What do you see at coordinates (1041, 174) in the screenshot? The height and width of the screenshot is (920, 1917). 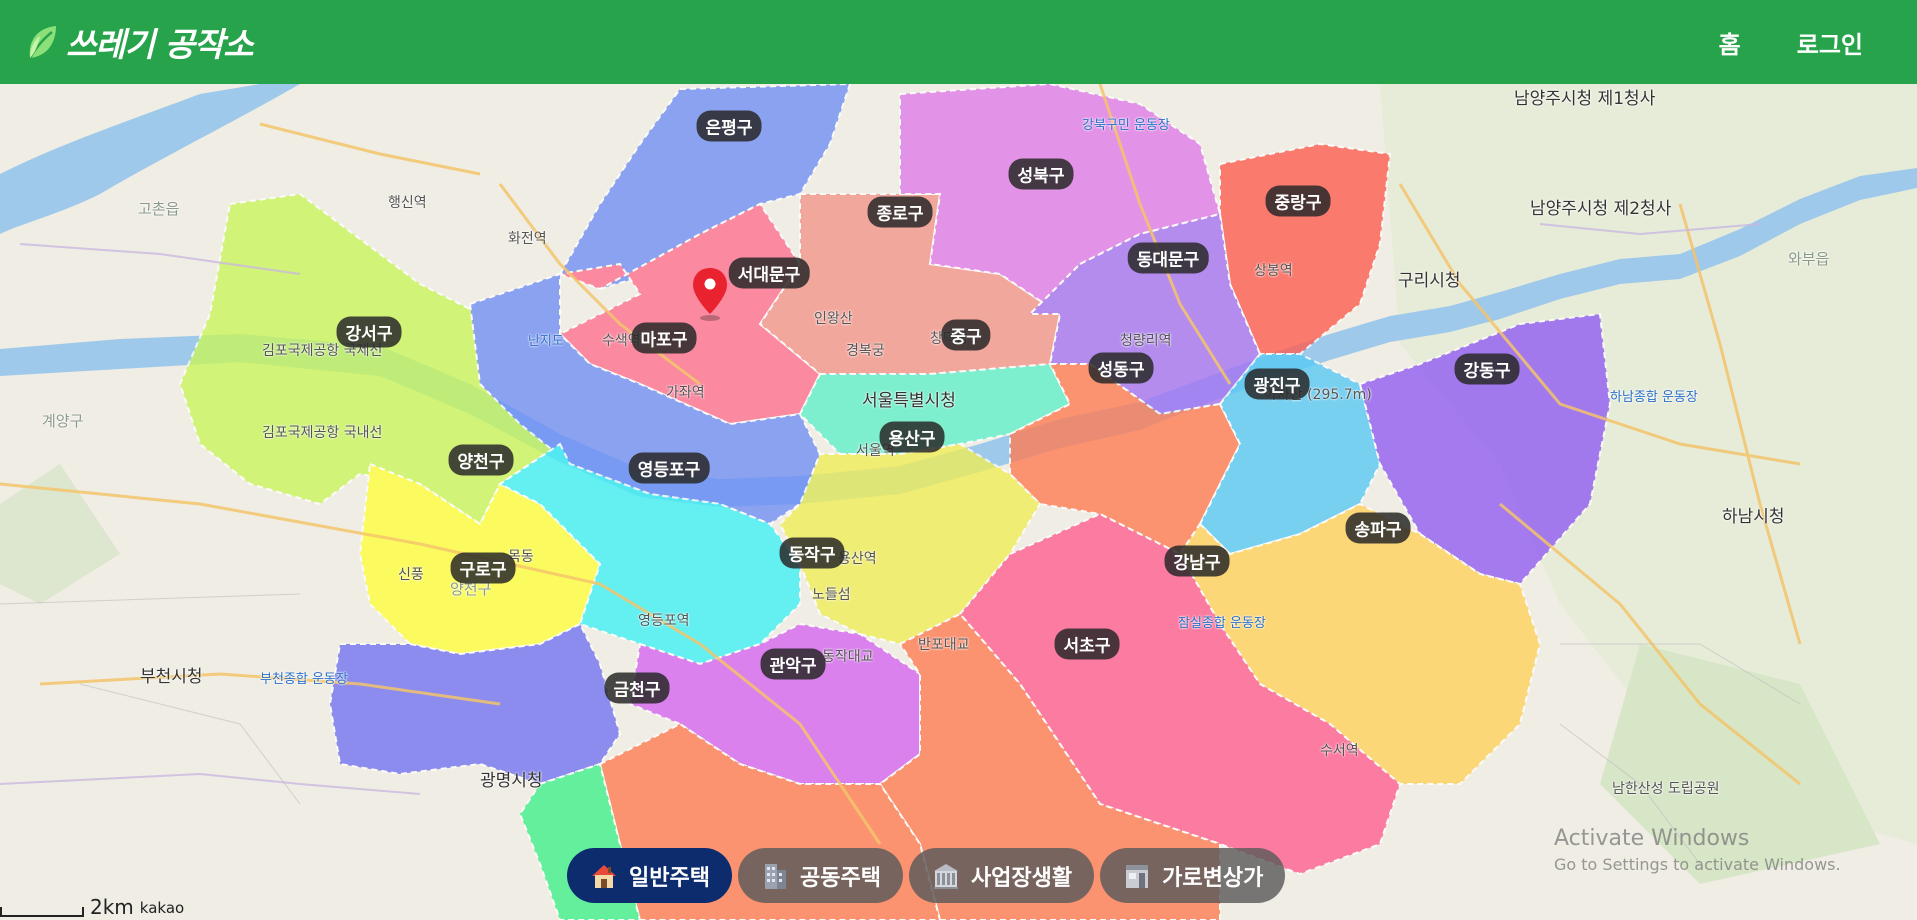 I see `district-seongbuk: 성북구` at bounding box center [1041, 174].